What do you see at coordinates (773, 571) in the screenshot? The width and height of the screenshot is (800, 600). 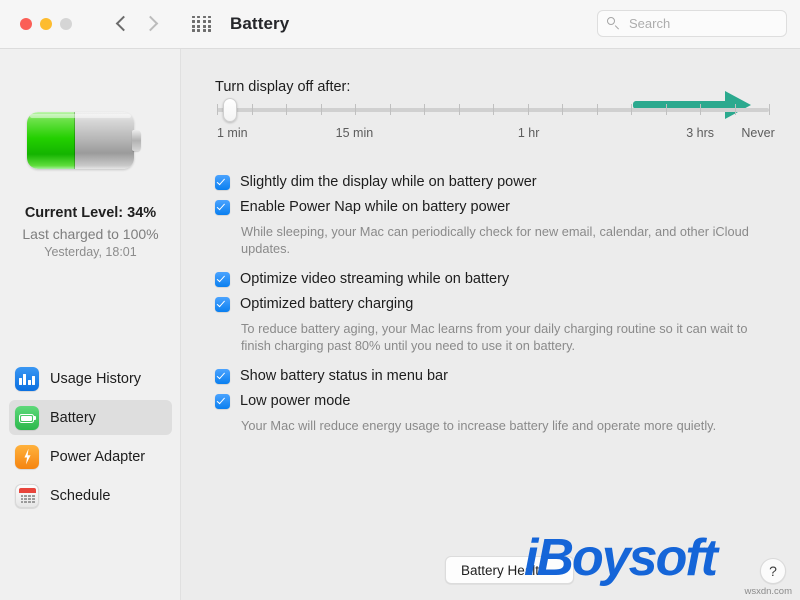 I see `help-button: ?` at bounding box center [773, 571].